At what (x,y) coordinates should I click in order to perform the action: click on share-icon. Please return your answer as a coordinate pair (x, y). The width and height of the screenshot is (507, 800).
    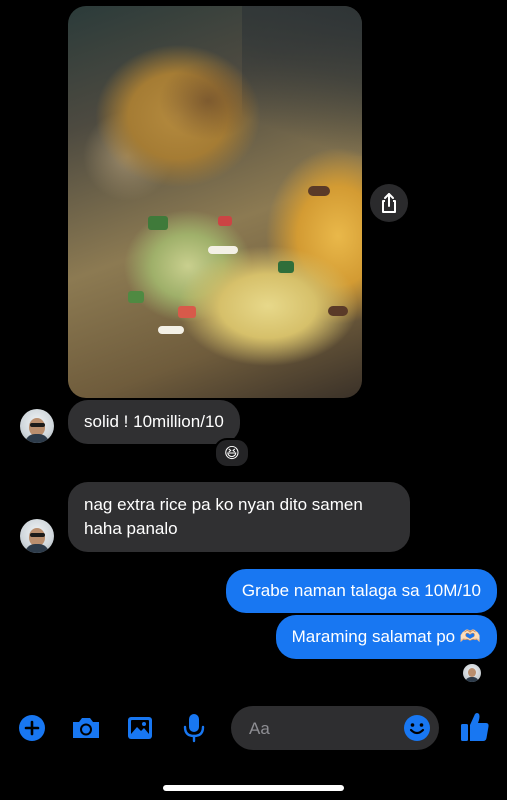
    Looking at the image, I should click on (389, 203).